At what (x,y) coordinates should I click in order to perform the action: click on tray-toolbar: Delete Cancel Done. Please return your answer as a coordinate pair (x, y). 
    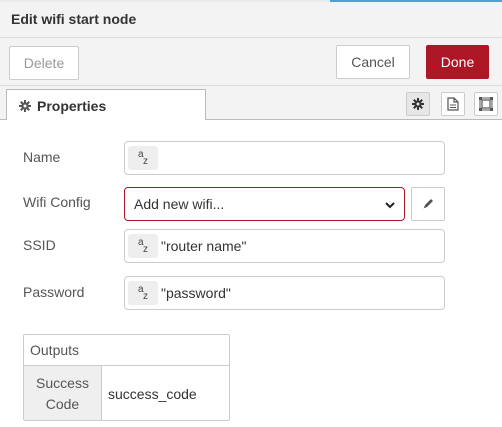
    Looking at the image, I should click on (251, 62).